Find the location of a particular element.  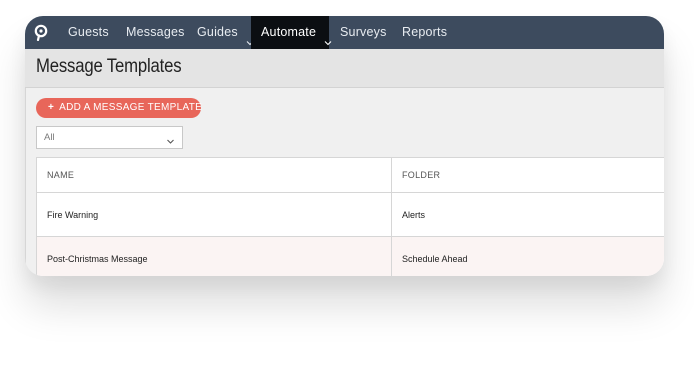

template-name-cell: Post-Christmas Message is located at coordinates (214, 256).